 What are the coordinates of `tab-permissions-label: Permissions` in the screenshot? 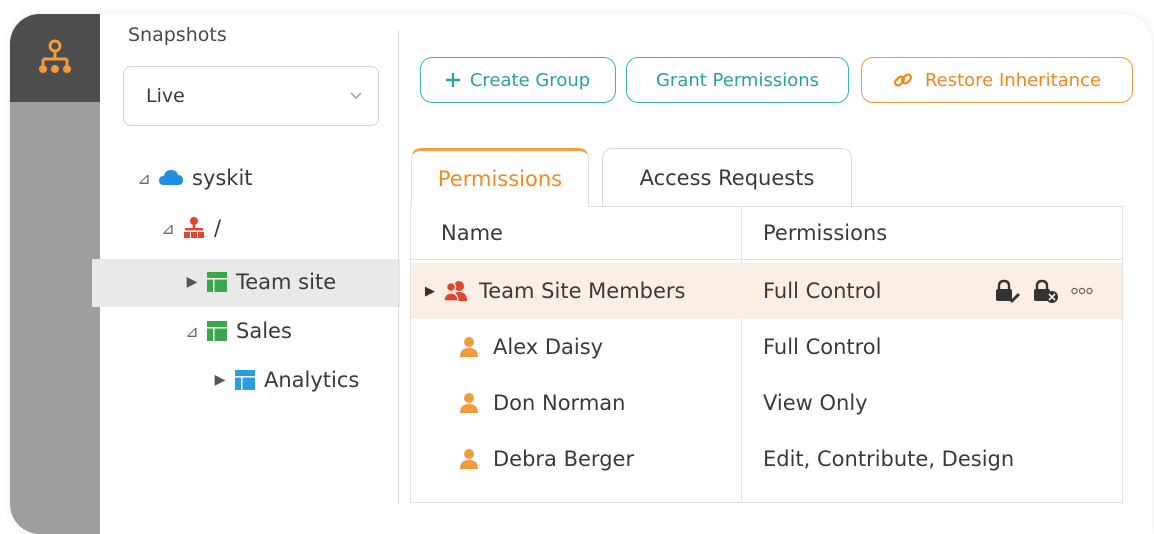 It's located at (500, 179).